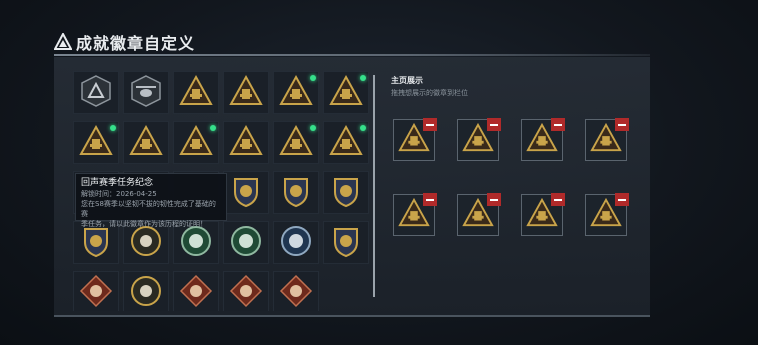 The image size is (758, 345). I want to click on star-shield-badge-icon, so click(346, 193).